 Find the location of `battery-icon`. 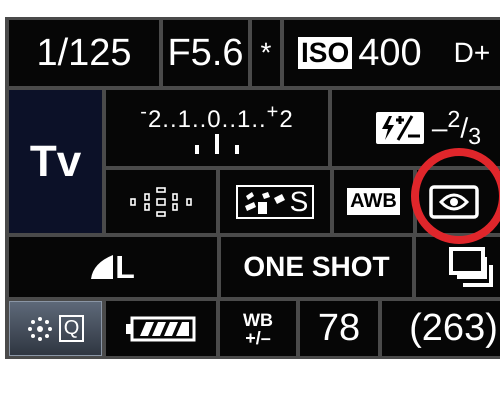

battery-icon is located at coordinates (161, 329).